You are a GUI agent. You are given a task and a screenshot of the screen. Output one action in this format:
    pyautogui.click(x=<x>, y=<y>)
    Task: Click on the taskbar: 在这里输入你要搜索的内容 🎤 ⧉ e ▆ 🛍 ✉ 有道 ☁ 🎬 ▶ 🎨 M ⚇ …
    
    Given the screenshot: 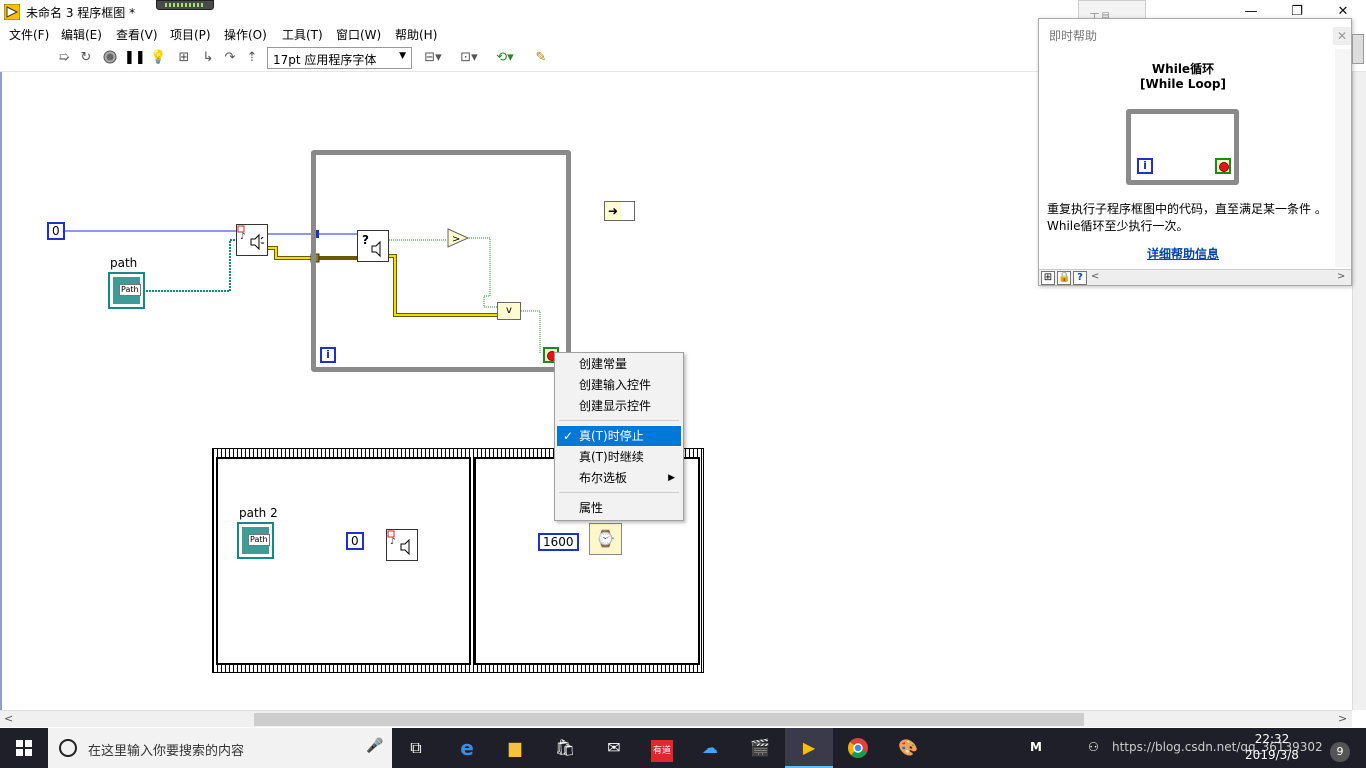 What is the action you would take?
    pyautogui.click(x=683, y=748)
    